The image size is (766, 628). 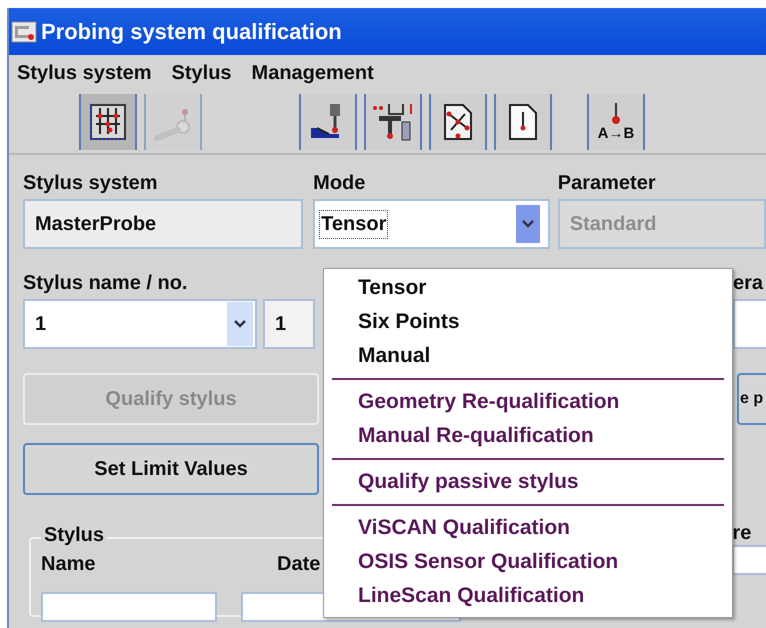 I want to click on dropdown-value: Tensor, so click(x=353, y=224).